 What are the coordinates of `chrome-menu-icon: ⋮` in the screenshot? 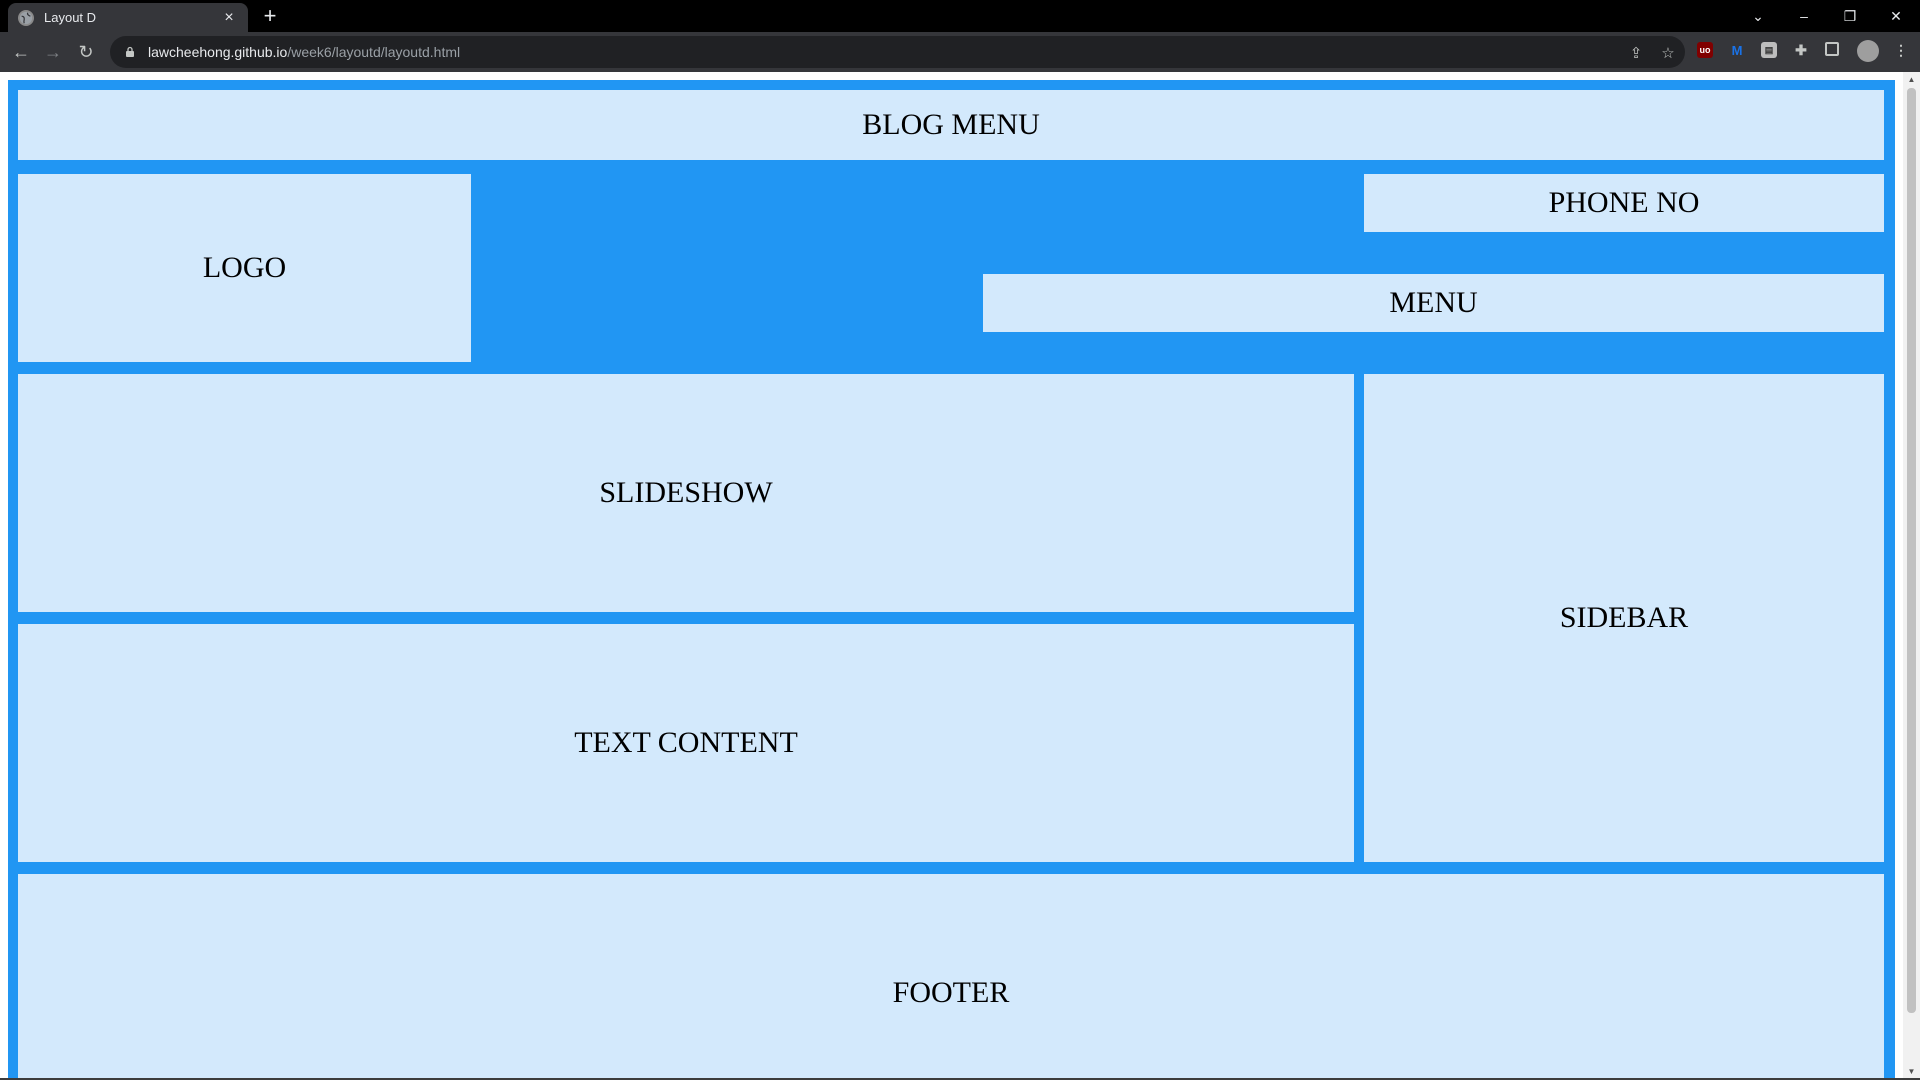 It's located at (1901, 50).